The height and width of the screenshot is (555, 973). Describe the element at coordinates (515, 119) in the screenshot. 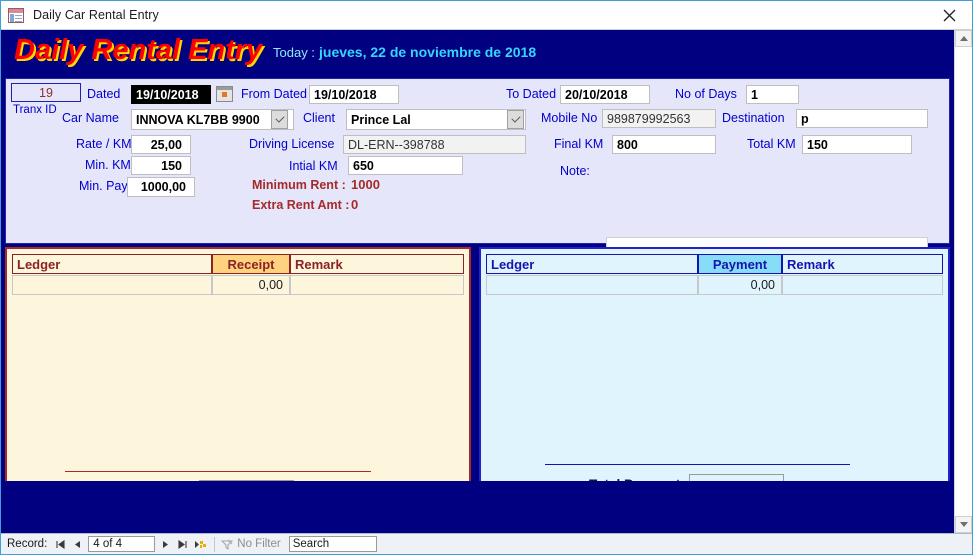

I see `client-dropdown-icon` at that location.